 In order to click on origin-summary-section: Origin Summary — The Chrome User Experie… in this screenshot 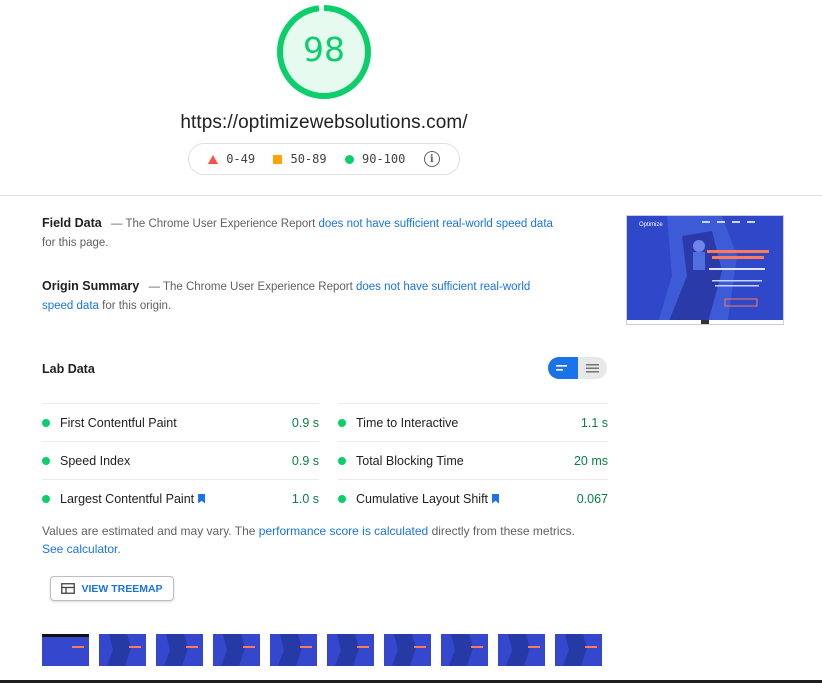, I will do `click(302, 296)`.